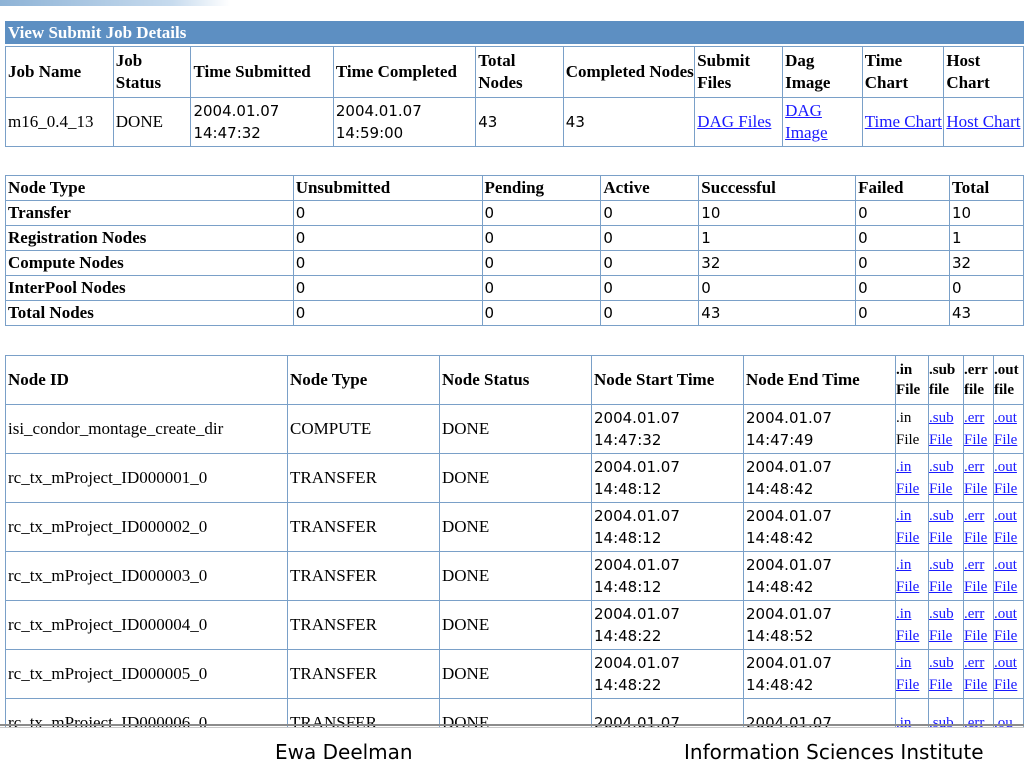 The width and height of the screenshot is (1024, 768). I want to click on summary-cell: Compute Nodes, so click(149, 263).